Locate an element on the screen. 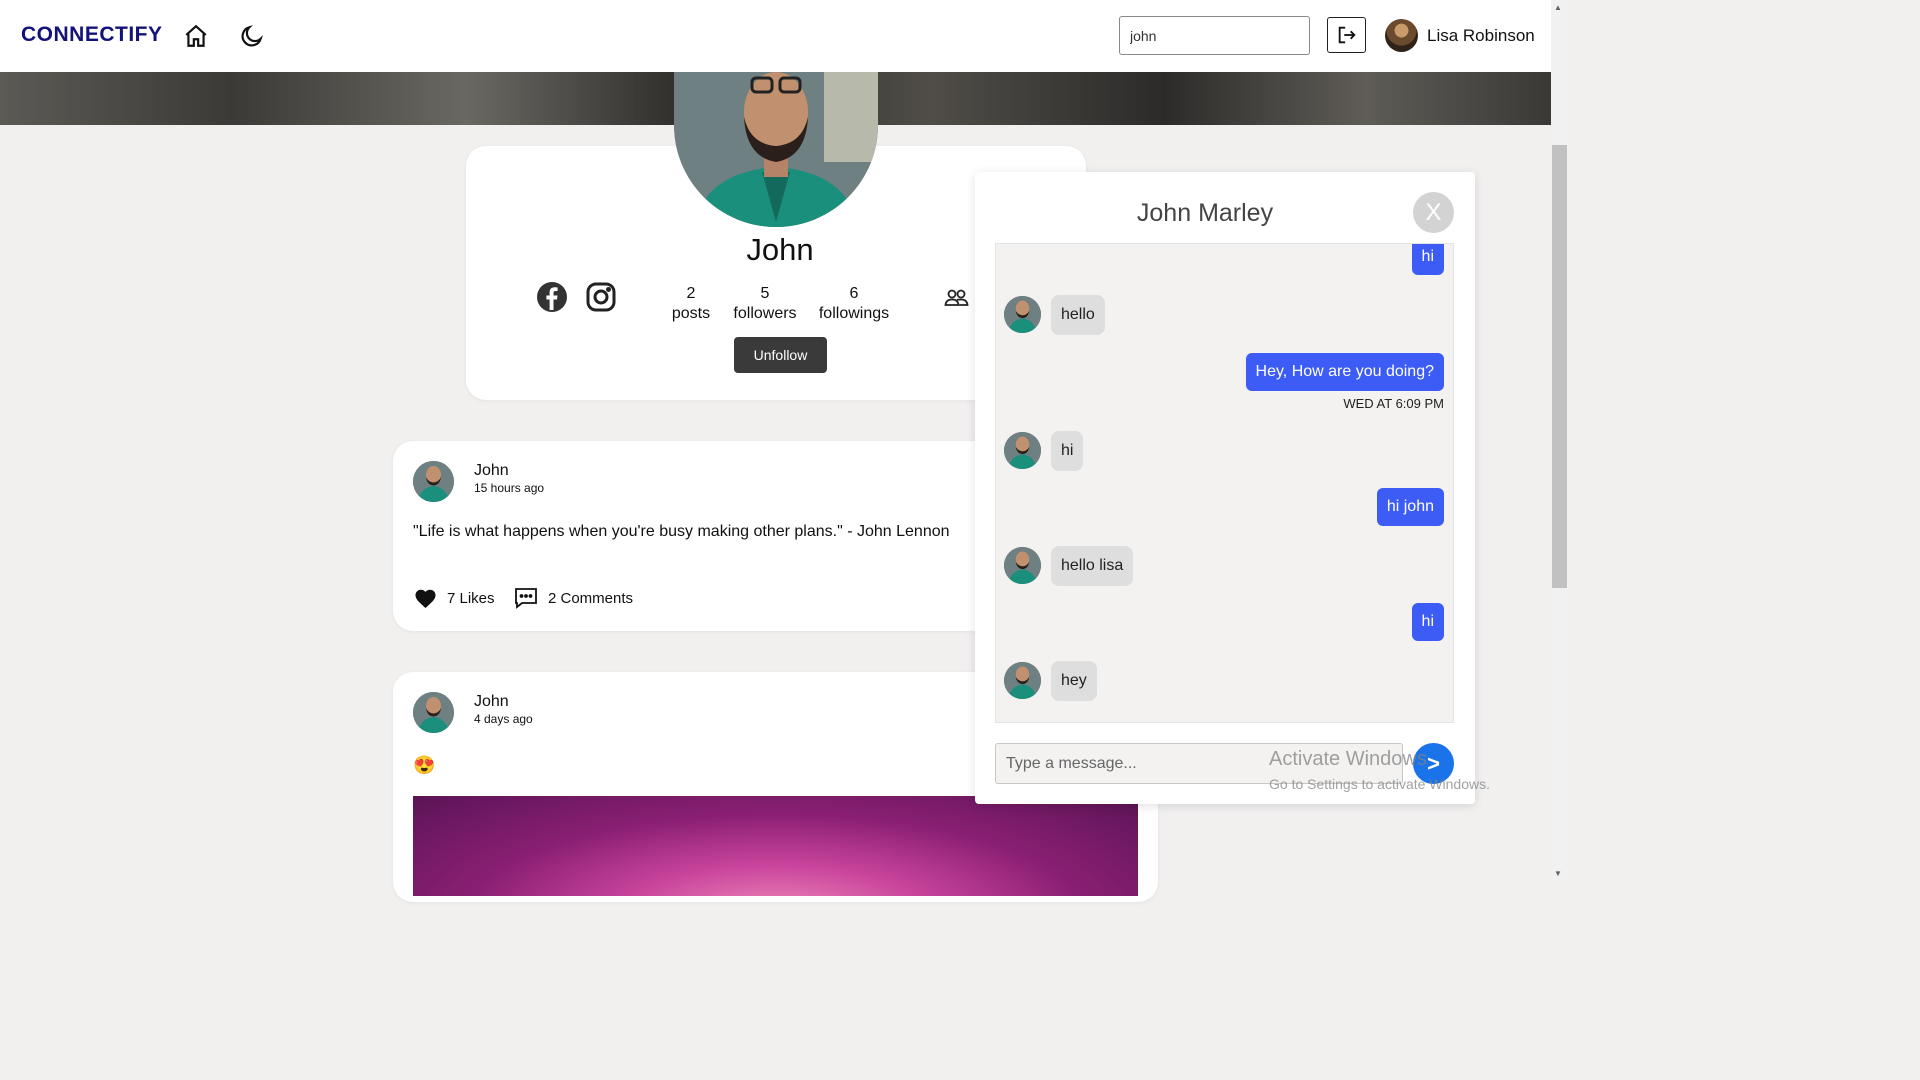 This screenshot has width=1920, height=1080. comments-count: 2 Comments is located at coordinates (591, 598).